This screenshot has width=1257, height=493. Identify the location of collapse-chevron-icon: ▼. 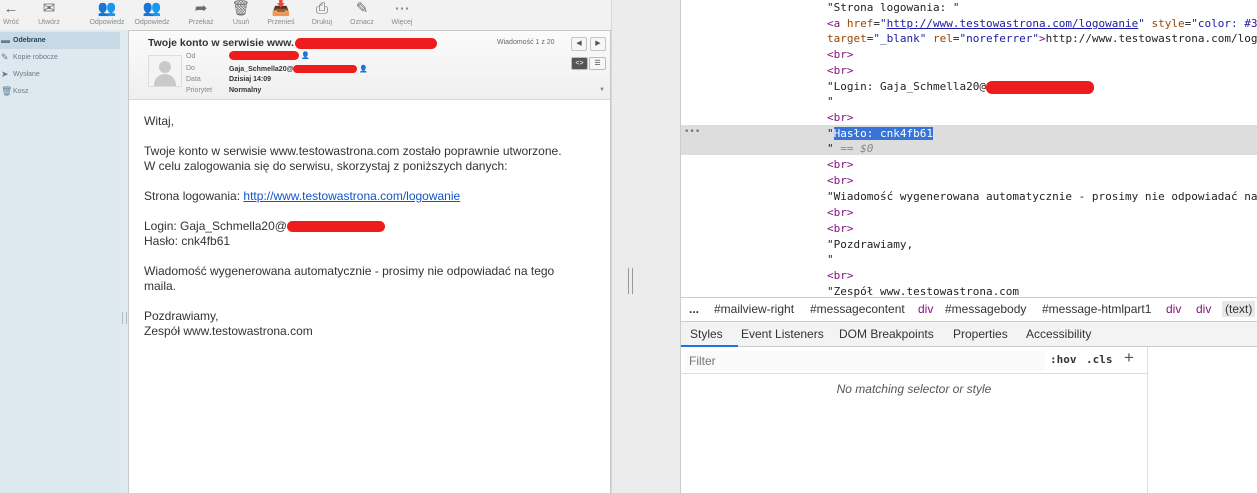
(602, 90).